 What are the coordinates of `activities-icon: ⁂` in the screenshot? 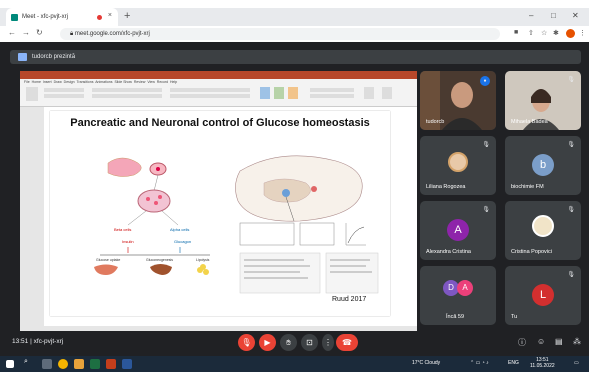 It's located at (577, 341).